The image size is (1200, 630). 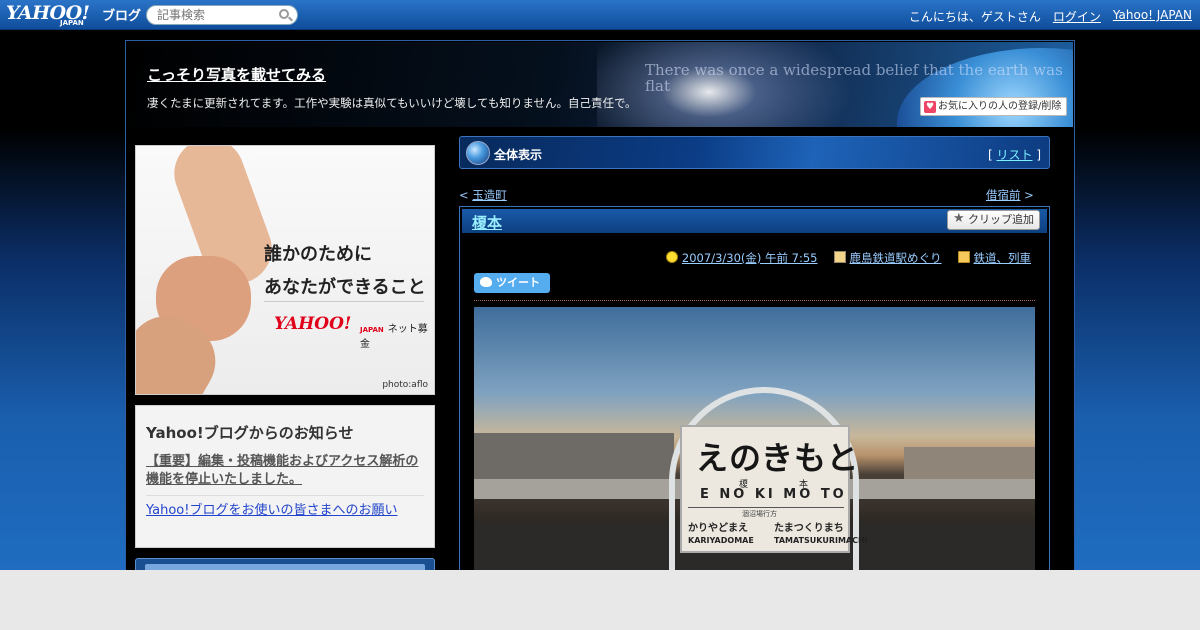 What do you see at coordinates (478, 153) in the screenshot?
I see `earth-icon` at bounding box center [478, 153].